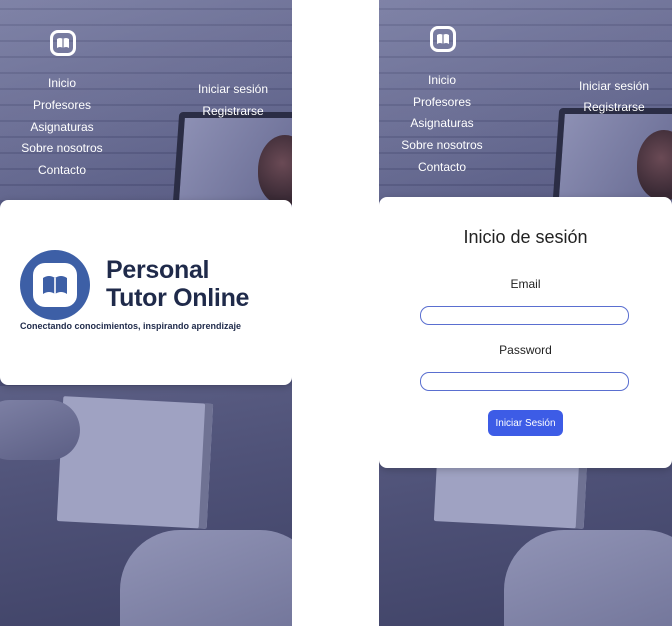  What do you see at coordinates (525, 237) in the screenshot?
I see `login-title: Inicio de sesión` at bounding box center [525, 237].